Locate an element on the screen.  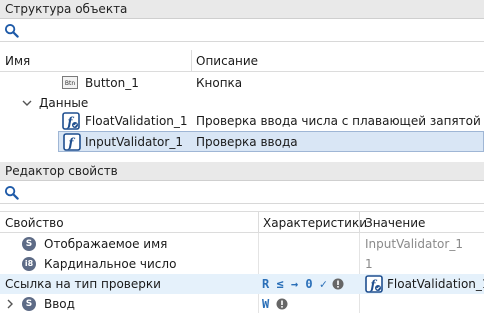
property-editor-search is located at coordinates (242, 192).